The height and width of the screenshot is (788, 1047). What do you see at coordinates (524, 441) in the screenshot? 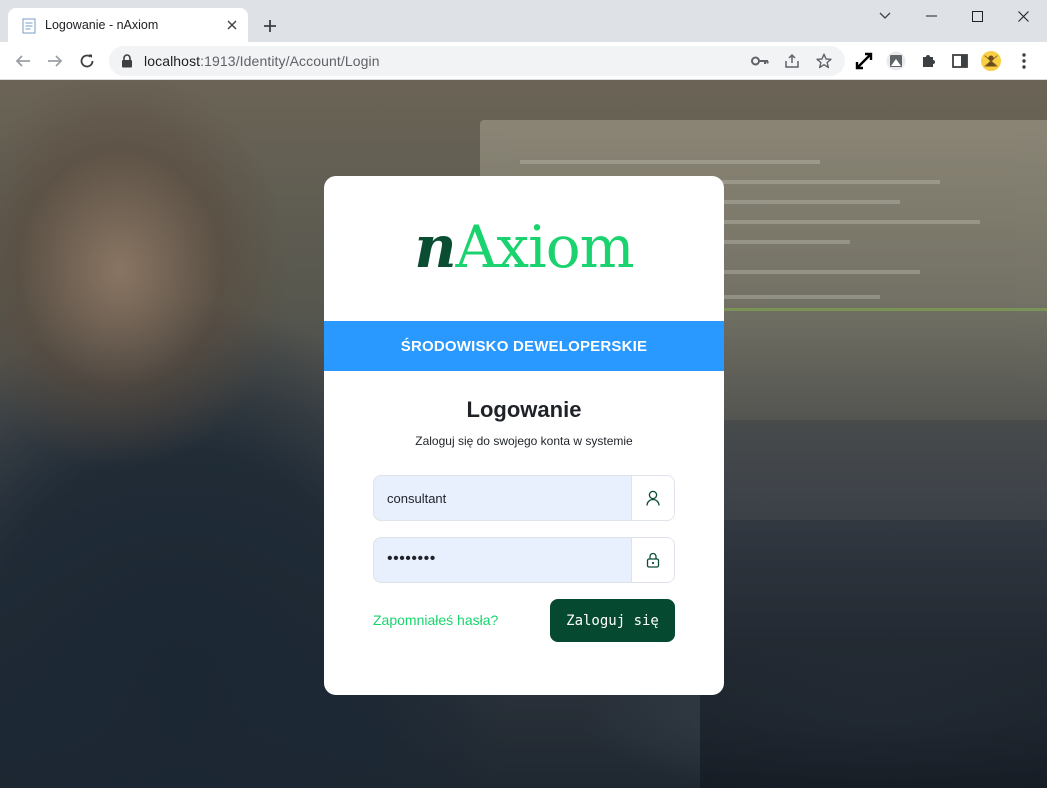
I see `login-subheading: Zaloguj się do swojego konta w systemie` at bounding box center [524, 441].